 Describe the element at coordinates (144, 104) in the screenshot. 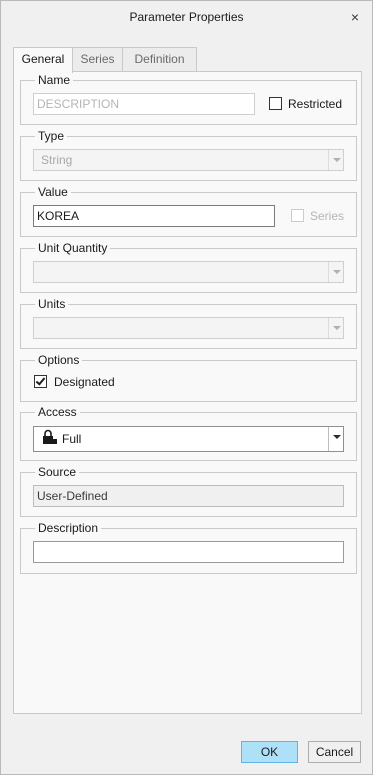

I see `name-field: DESCRIPTION` at that location.